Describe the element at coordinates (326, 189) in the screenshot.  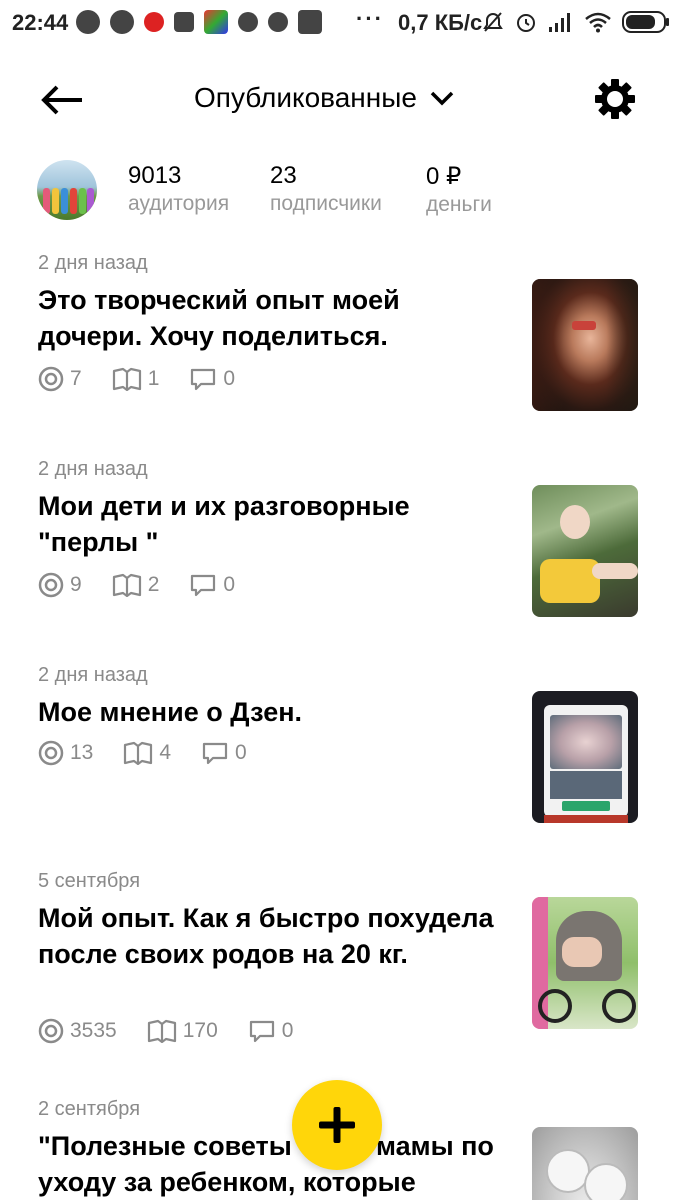
I see `stat-subscribers: 23 подписчики` at that location.